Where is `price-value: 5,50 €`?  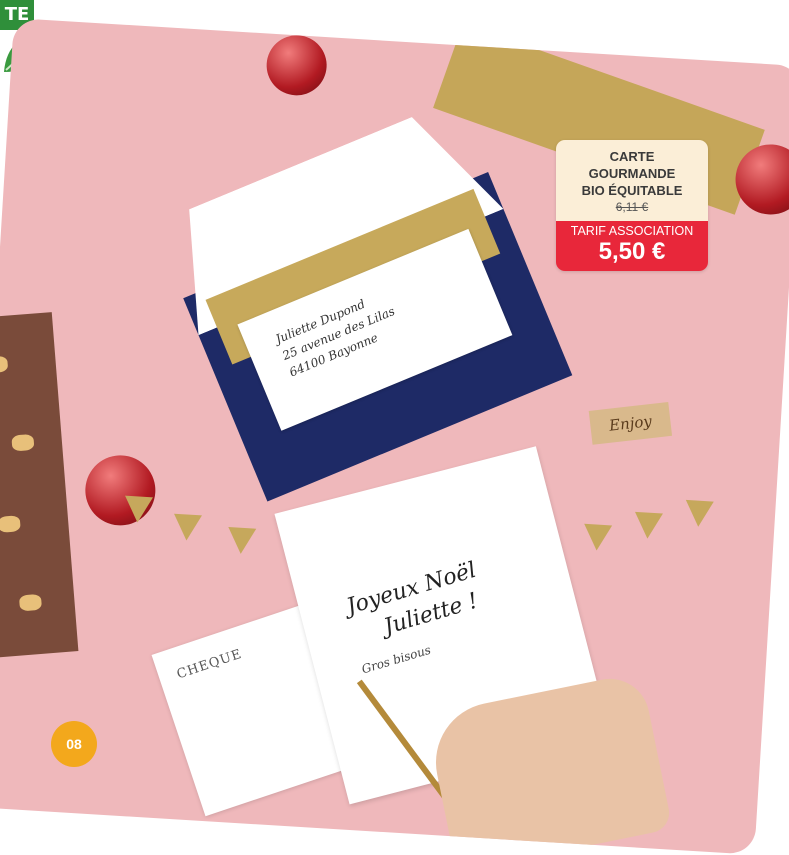
price-value: 5,50 € is located at coordinates (632, 251).